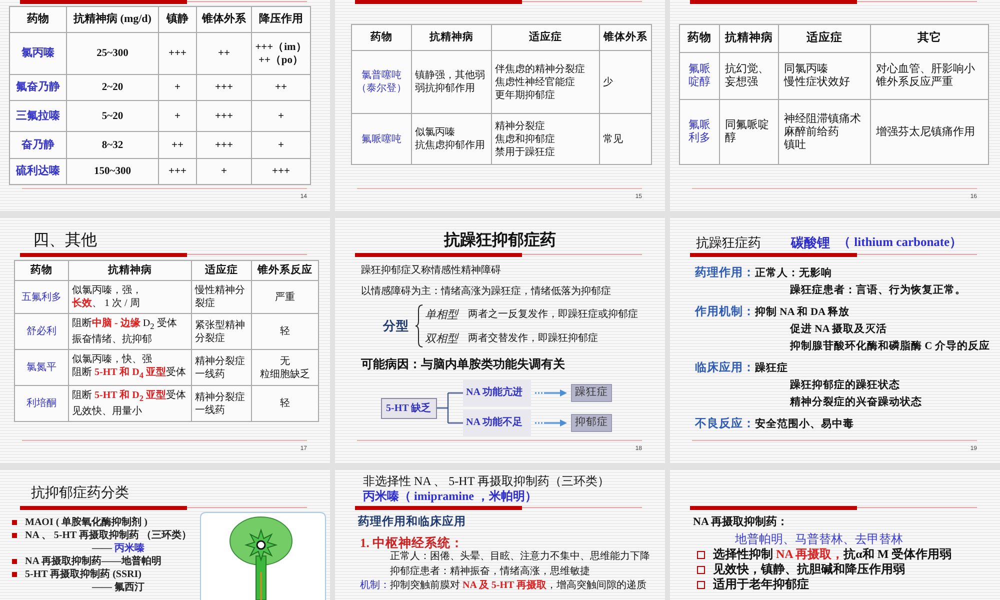 Image resolution: width=1000 pixels, height=600 pixels. Describe the element at coordinates (500, 535) in the screenshot. I see `slide-thumbnail: 非选择性 NA 、 5-HT 再摄取抑制药（三环类） 丙米嗪（ imipramine ，米帕明） 药理作用和临床应用 1. 中枢神经系统： 正常人：困倦、头晕、目眩、注意力不集中、思维能力下降 抑郁症患者：精神振奋，情绪高涨，思维敏捷 机制：抑制突触前膜对 NA 及 5-HT 再摄取，增高突触间隙的递质` at that location.